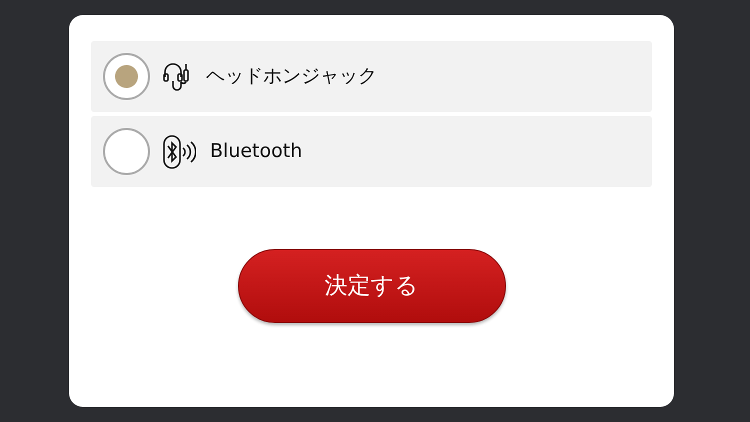  Describe the element at coordinates (291, 77) in the screenshot. I see `option-label: ヘッドホンジャック` at that location.